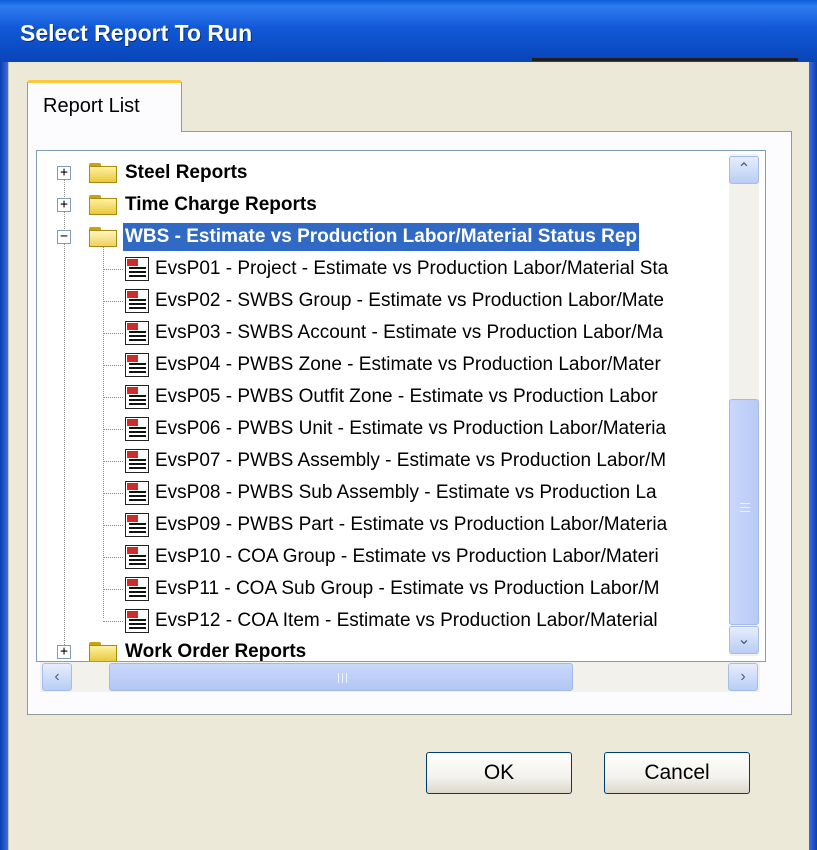 This screenshot has width=817, height=850. I want to click on chevron-down-icon: ⌄, so click(744, 639).